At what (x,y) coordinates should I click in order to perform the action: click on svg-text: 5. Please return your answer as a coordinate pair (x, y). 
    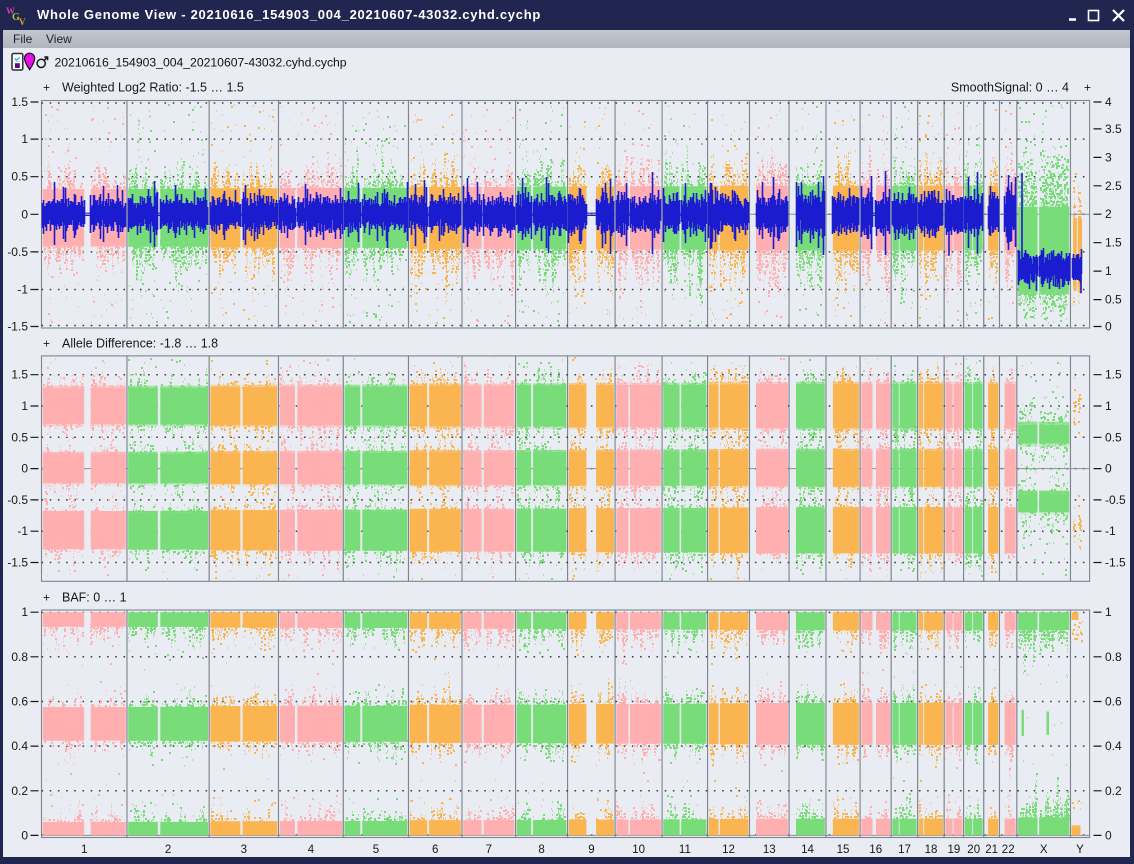
    Looking at the image, I should click on (376, 850).